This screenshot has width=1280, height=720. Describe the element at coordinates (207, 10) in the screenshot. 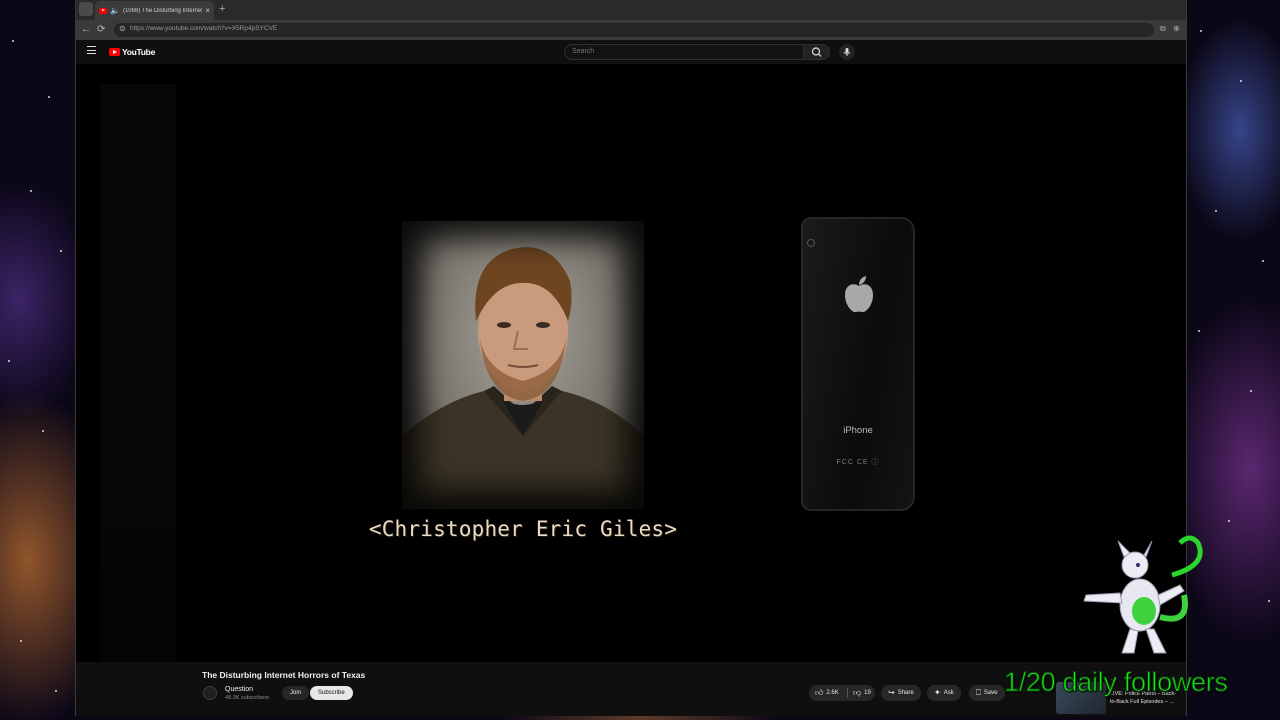

I see `tab-close-icon: ×` at that location.